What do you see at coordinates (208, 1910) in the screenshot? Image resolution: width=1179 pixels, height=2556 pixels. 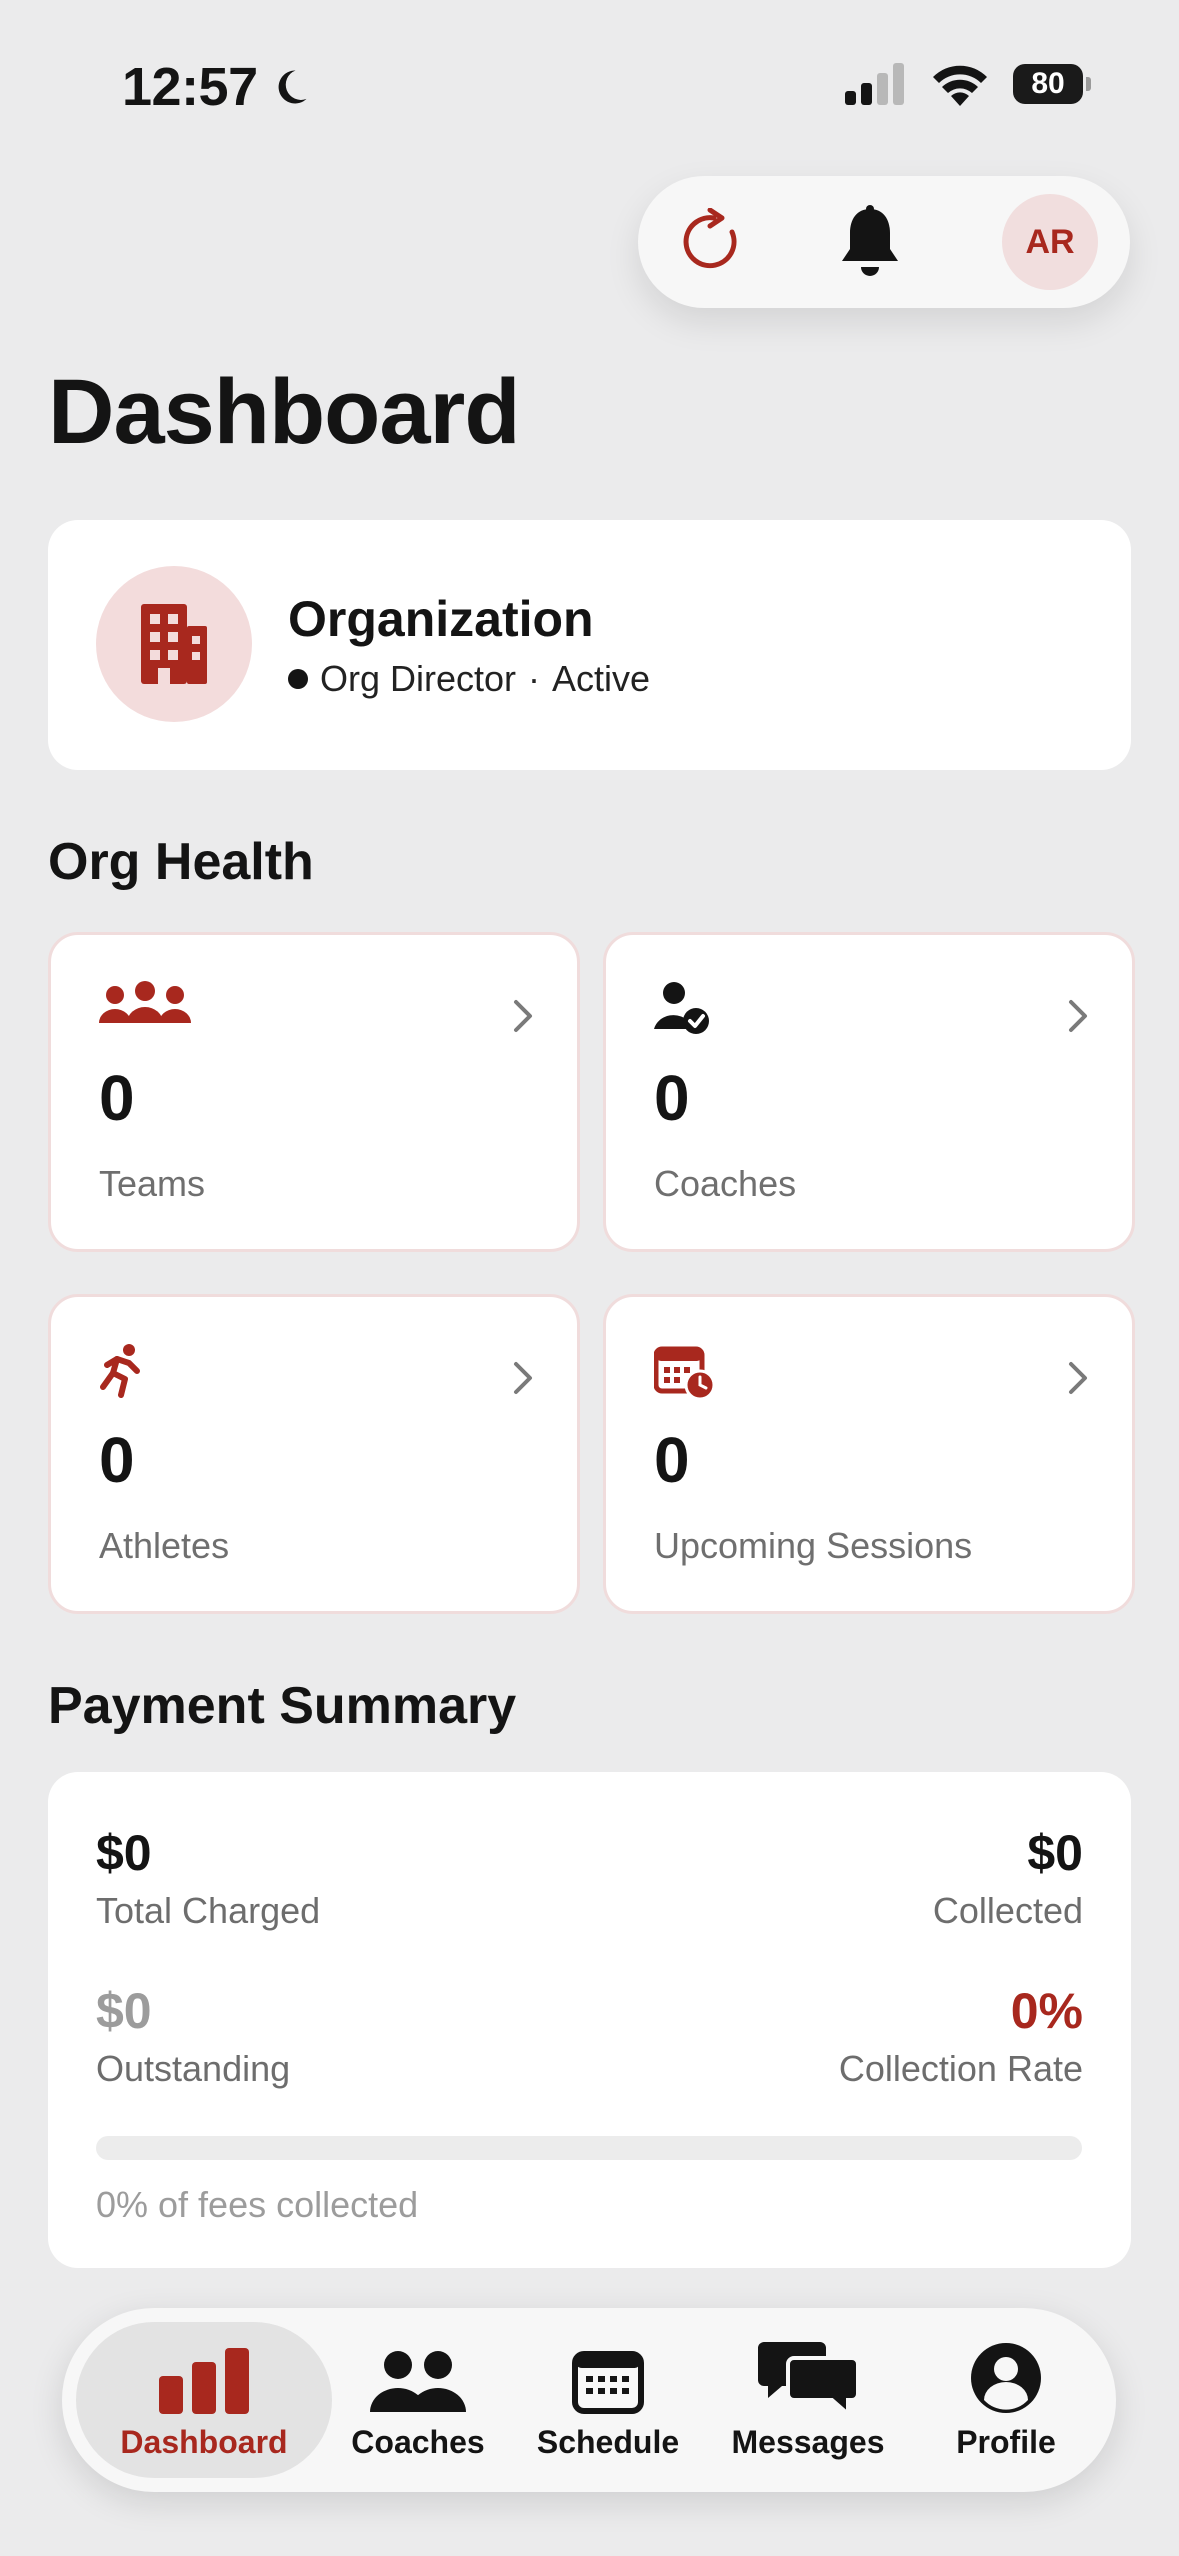 I see `total-charged-label: Total Charged` at bounding box center [208, 1910].